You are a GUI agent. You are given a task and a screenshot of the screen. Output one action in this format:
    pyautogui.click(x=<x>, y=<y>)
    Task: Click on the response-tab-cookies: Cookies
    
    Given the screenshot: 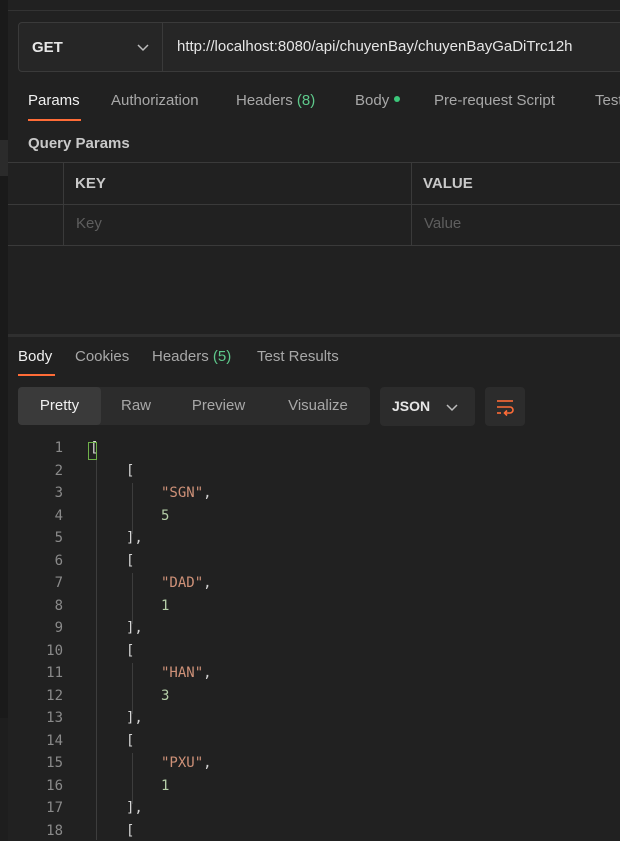 What is the action you would take?
    pyautogui.click(x=102, y=356)
    